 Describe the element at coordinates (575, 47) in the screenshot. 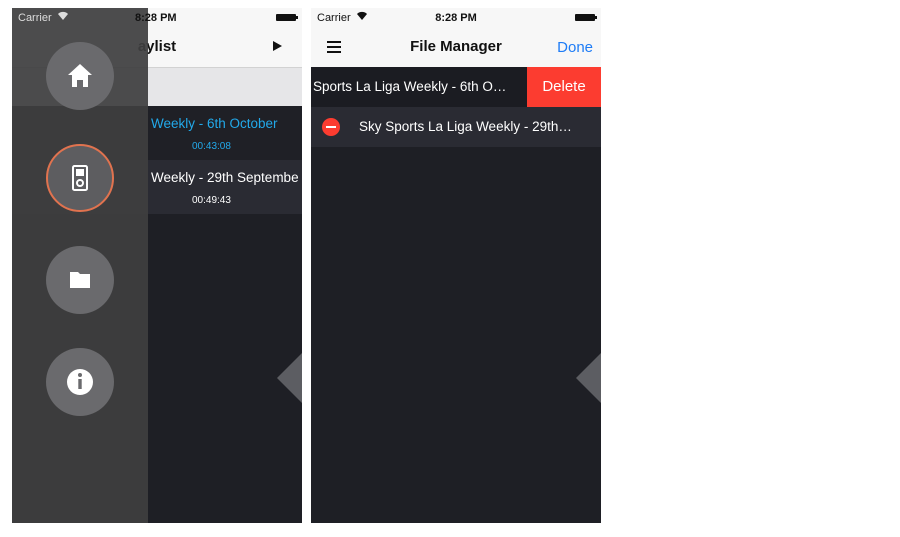

I see `done-button: Done` at that location.